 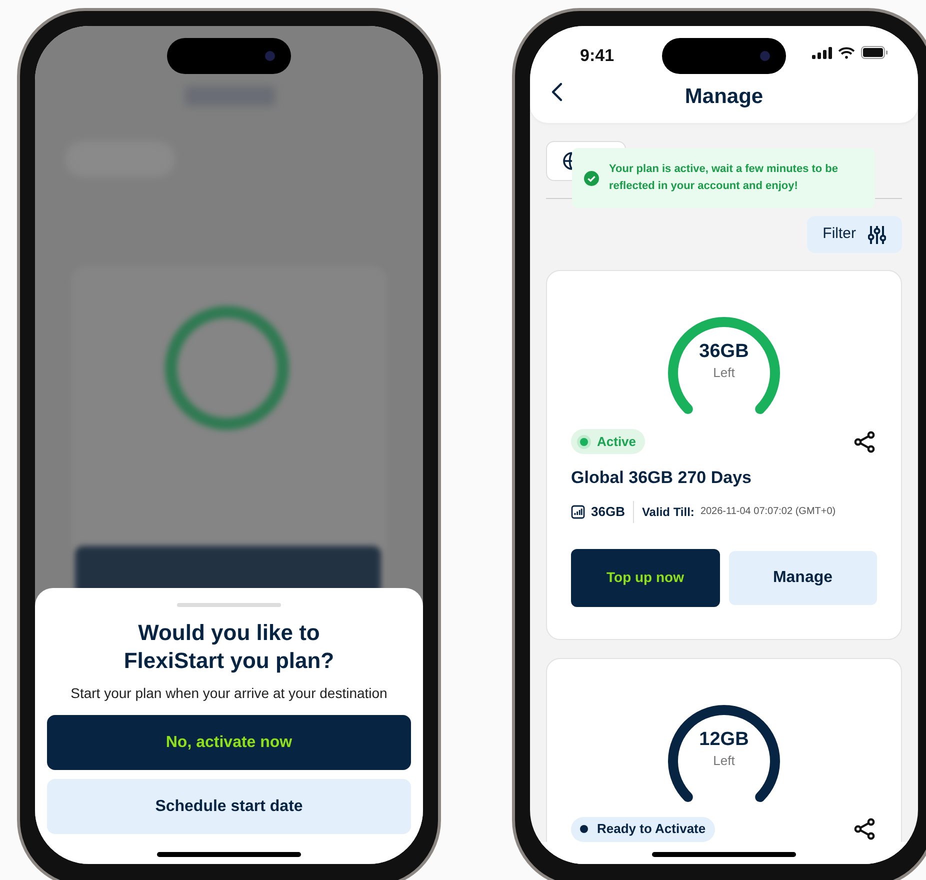 I want to click on sheet-title: Would you like to FlexiStart you plan?, so click(x=229, y=647).